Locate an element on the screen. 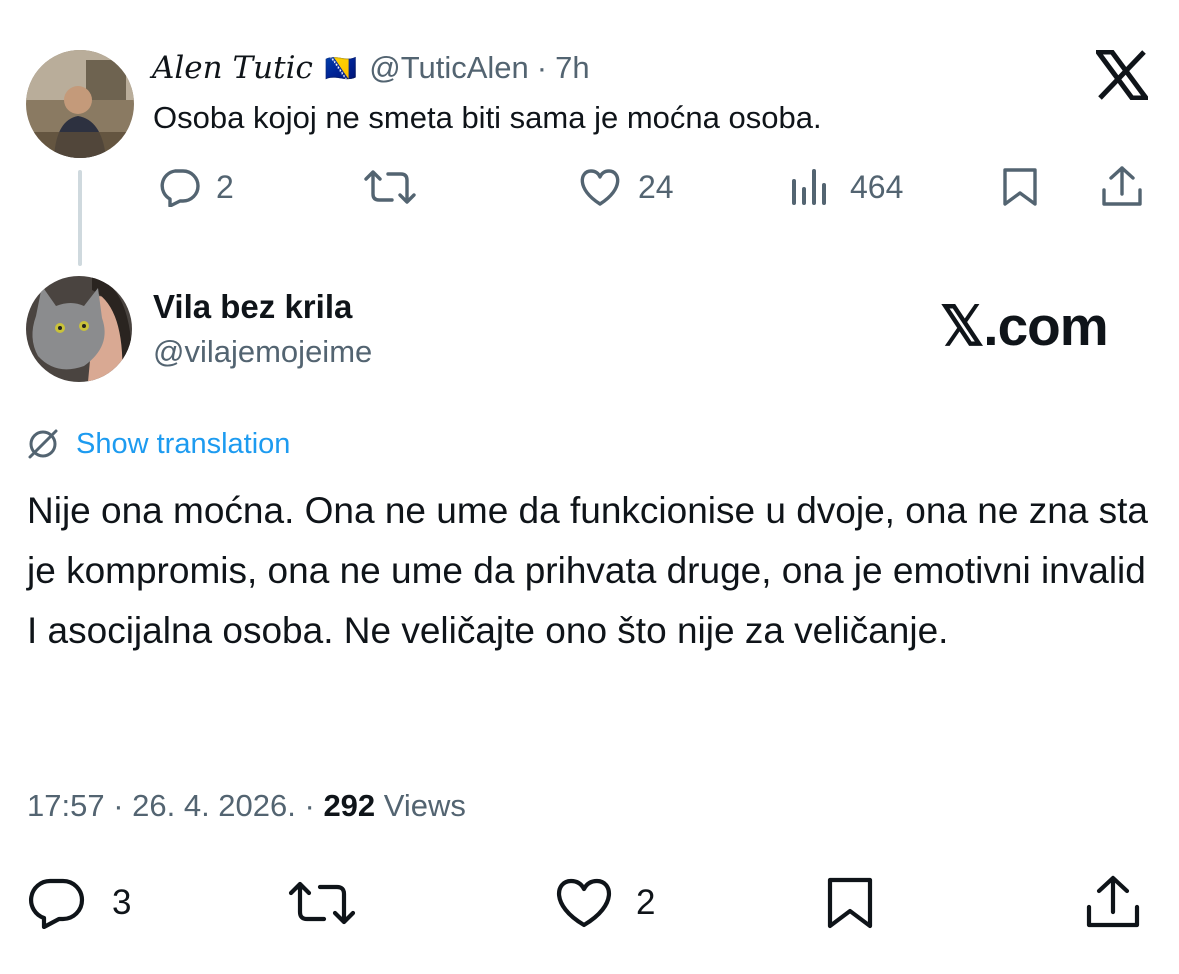 The width and height of the screenshot is (1179, 974). reply-views-count: 292 is located at coordinates (349, 805).